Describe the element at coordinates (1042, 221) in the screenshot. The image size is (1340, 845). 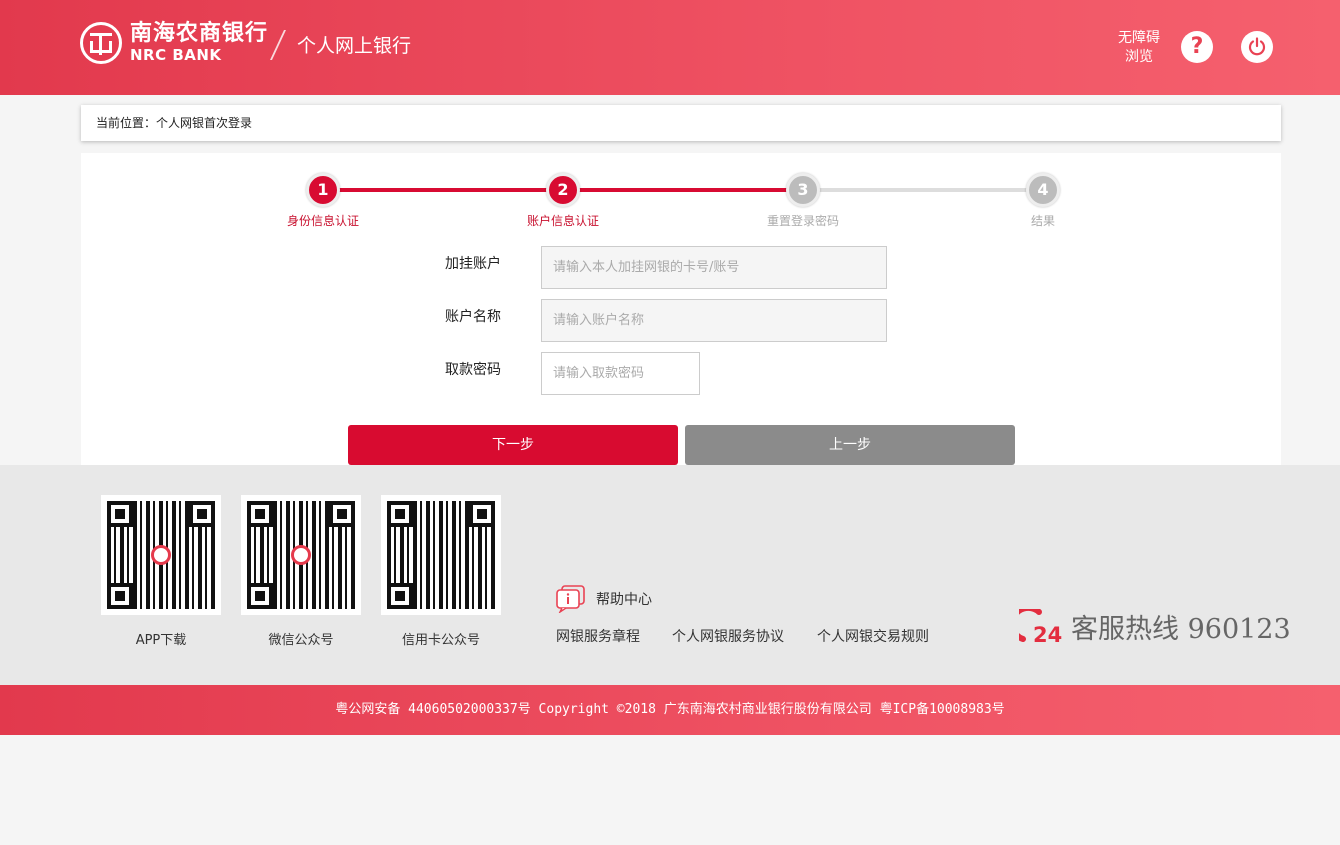
I see `step-label: 结果` at that location.